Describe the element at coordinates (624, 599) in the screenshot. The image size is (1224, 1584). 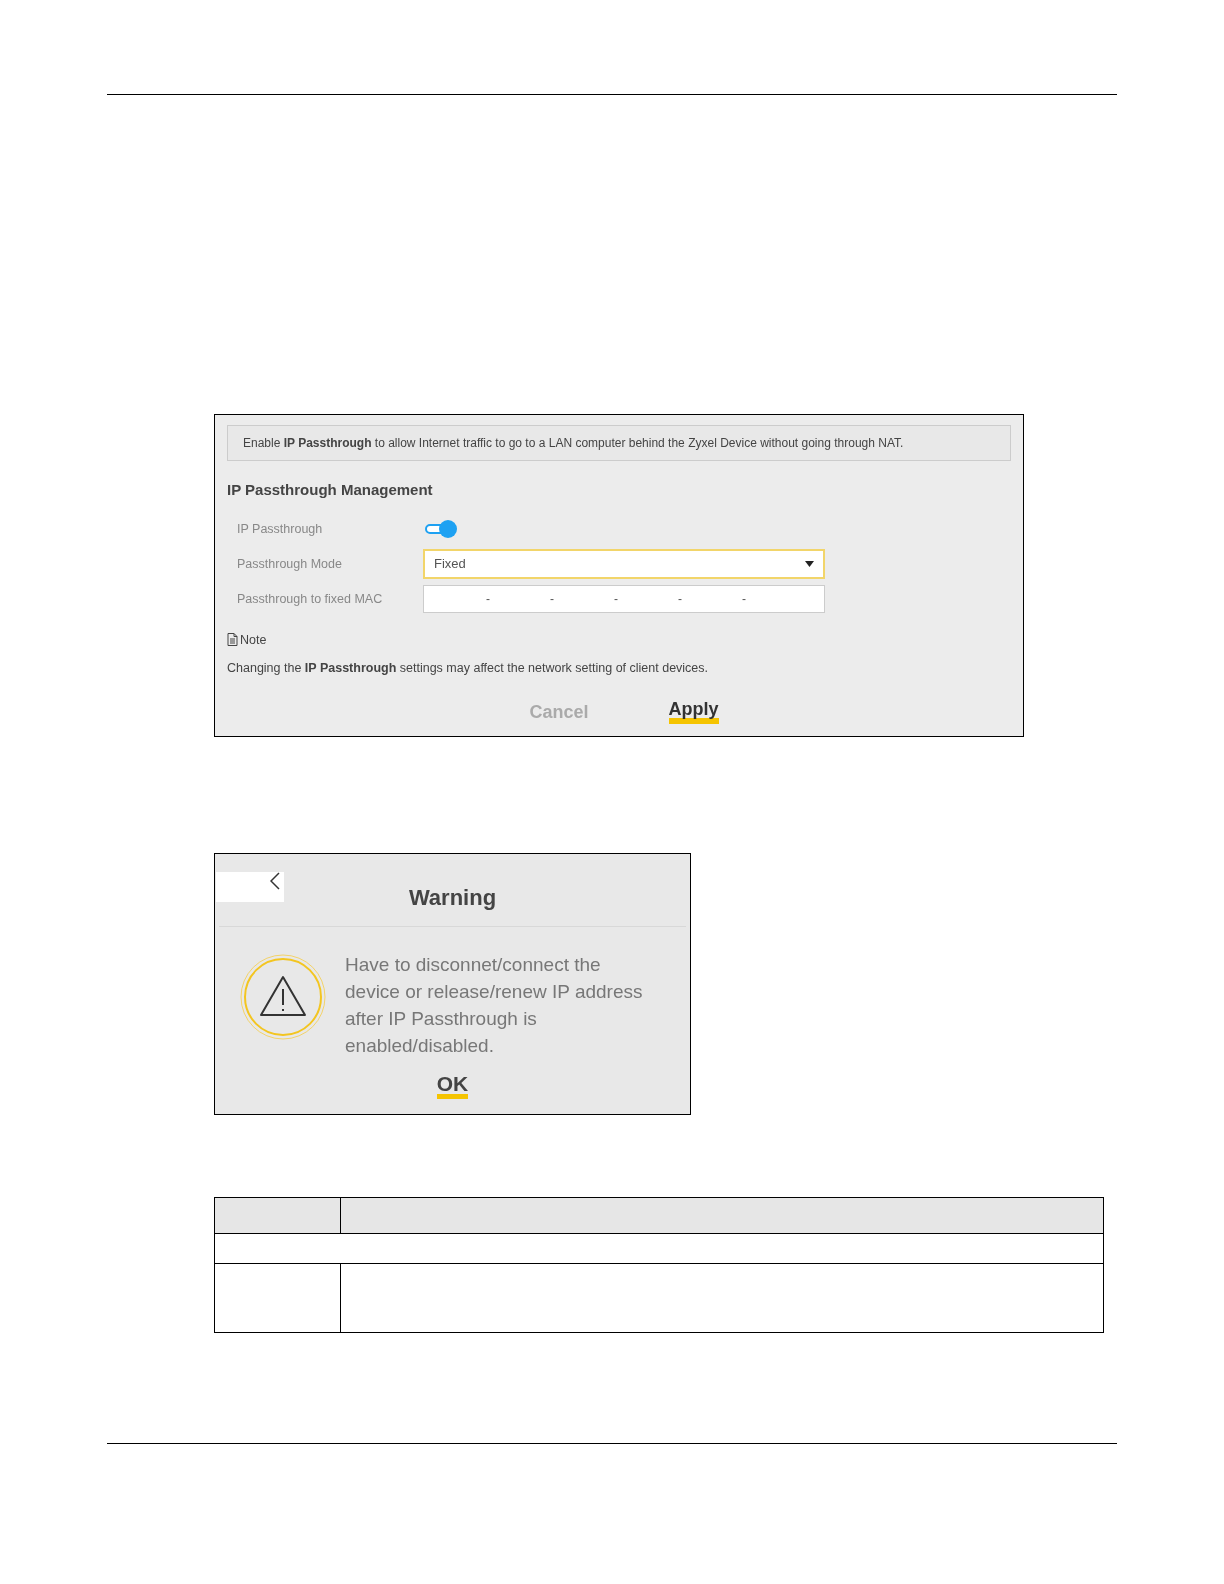
I see `mac-address-field: - - - - -` at that location.